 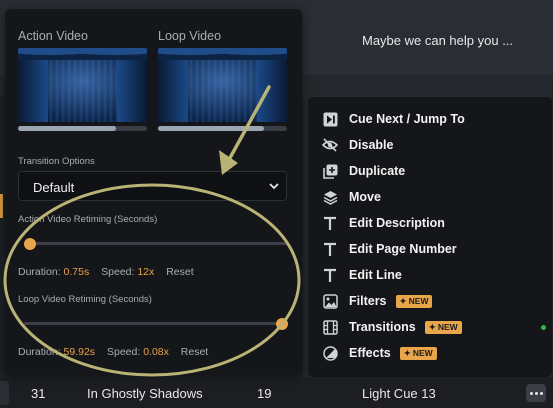 What do you see at coordinates (228, 162) in the screenshot?
I see `annotation-arrow-head` at bounding box center [228, 162].